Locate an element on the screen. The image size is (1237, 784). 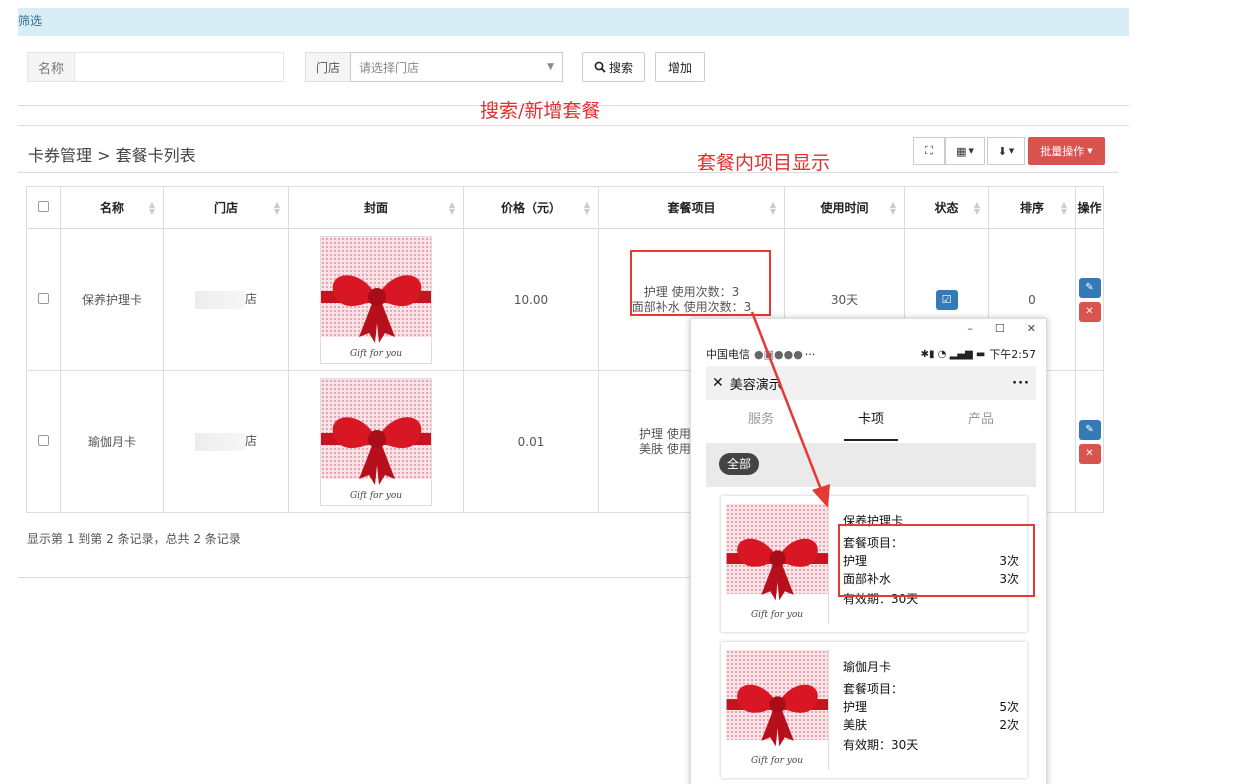
name-input is located at coordinates (179, 67).